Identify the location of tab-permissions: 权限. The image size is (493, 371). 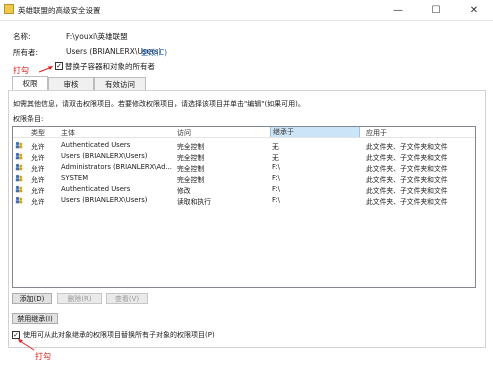
(30, 83).